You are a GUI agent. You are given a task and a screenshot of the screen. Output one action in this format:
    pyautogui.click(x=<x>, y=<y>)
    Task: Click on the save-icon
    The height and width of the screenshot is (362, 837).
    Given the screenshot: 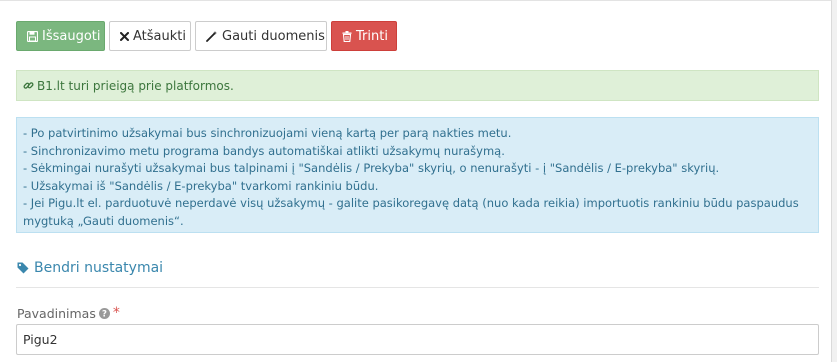 What is the action you would take?
    pyautogui.click(x=32, y=36)
    